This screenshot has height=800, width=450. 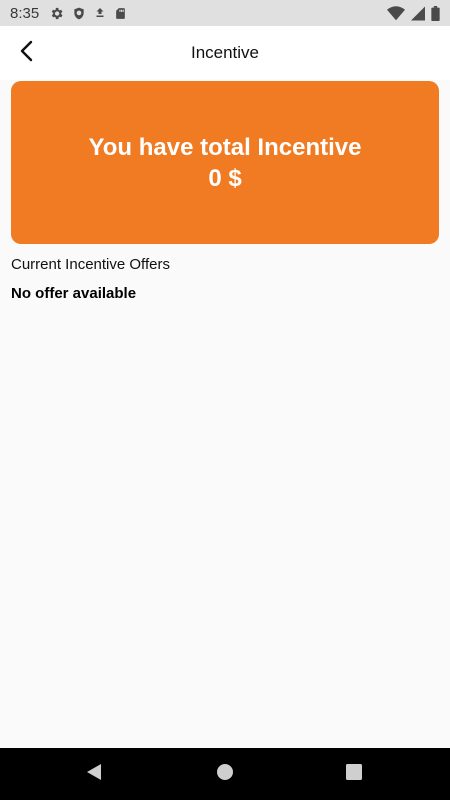 I want to click on back-triangle-icon, so click(x=94, y=774).